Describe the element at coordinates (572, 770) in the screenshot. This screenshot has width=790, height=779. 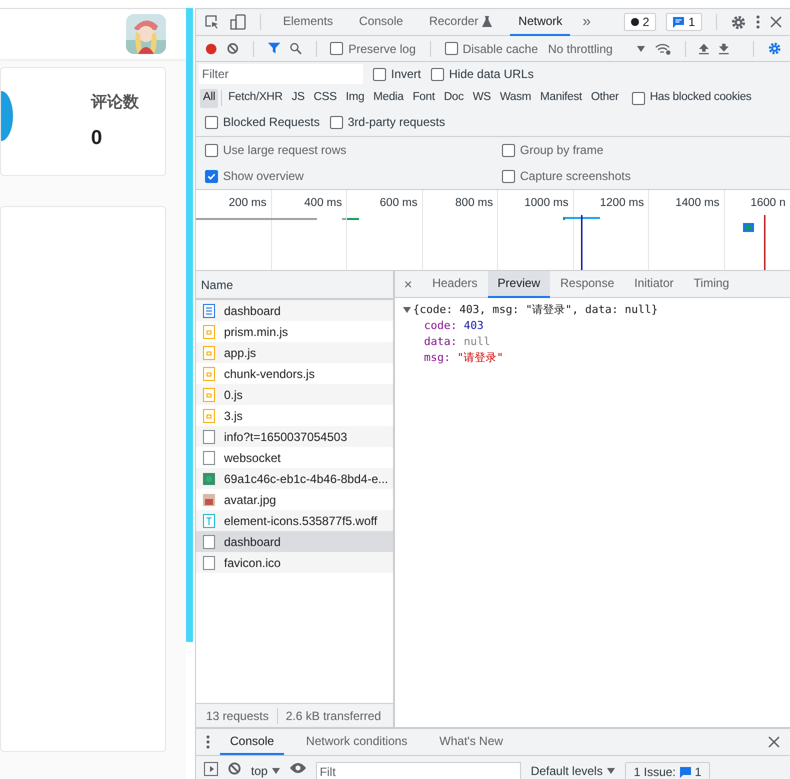
I see `levels-dropdown: Default levels` at that location.